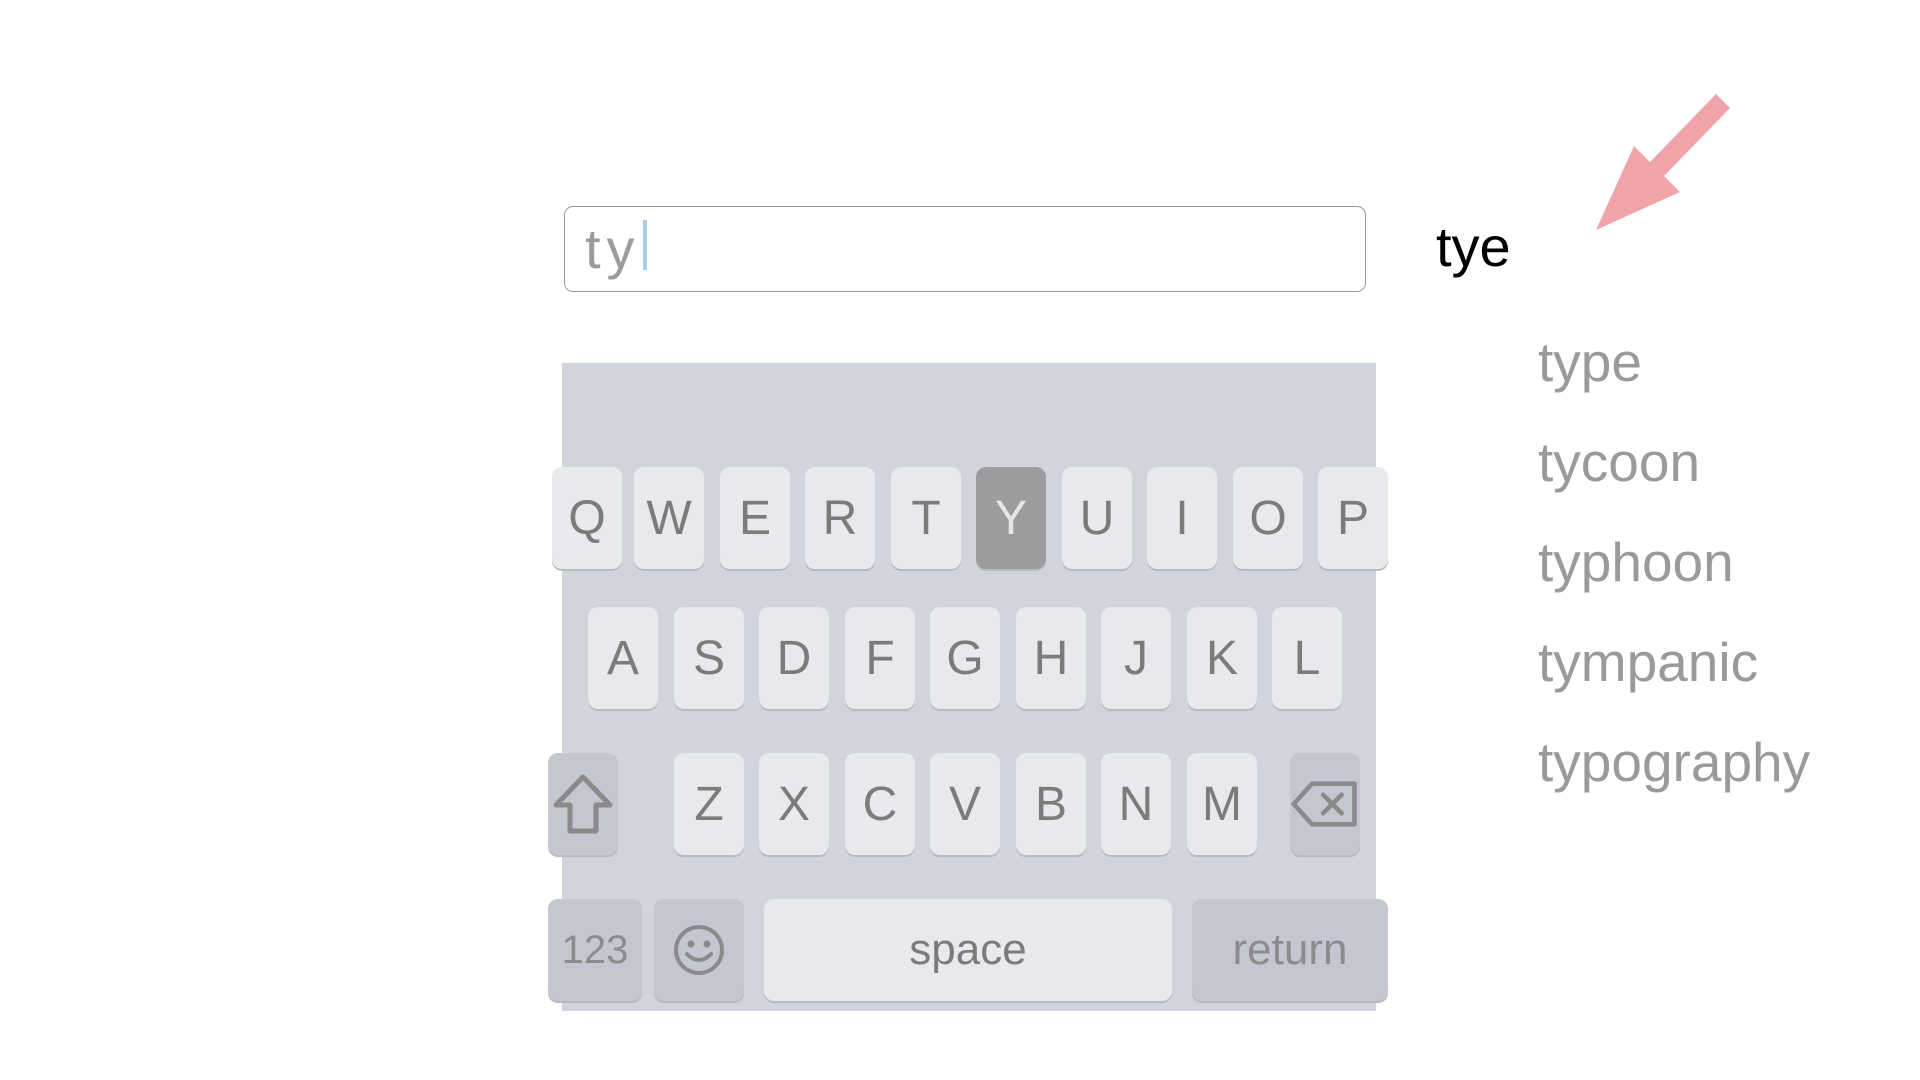 The width and height of the screenshot is (1920, 1080). What do you see at coordinates (755, 518) in the screenshot?
I see `key-e: E` at bounding box center [755, 518].